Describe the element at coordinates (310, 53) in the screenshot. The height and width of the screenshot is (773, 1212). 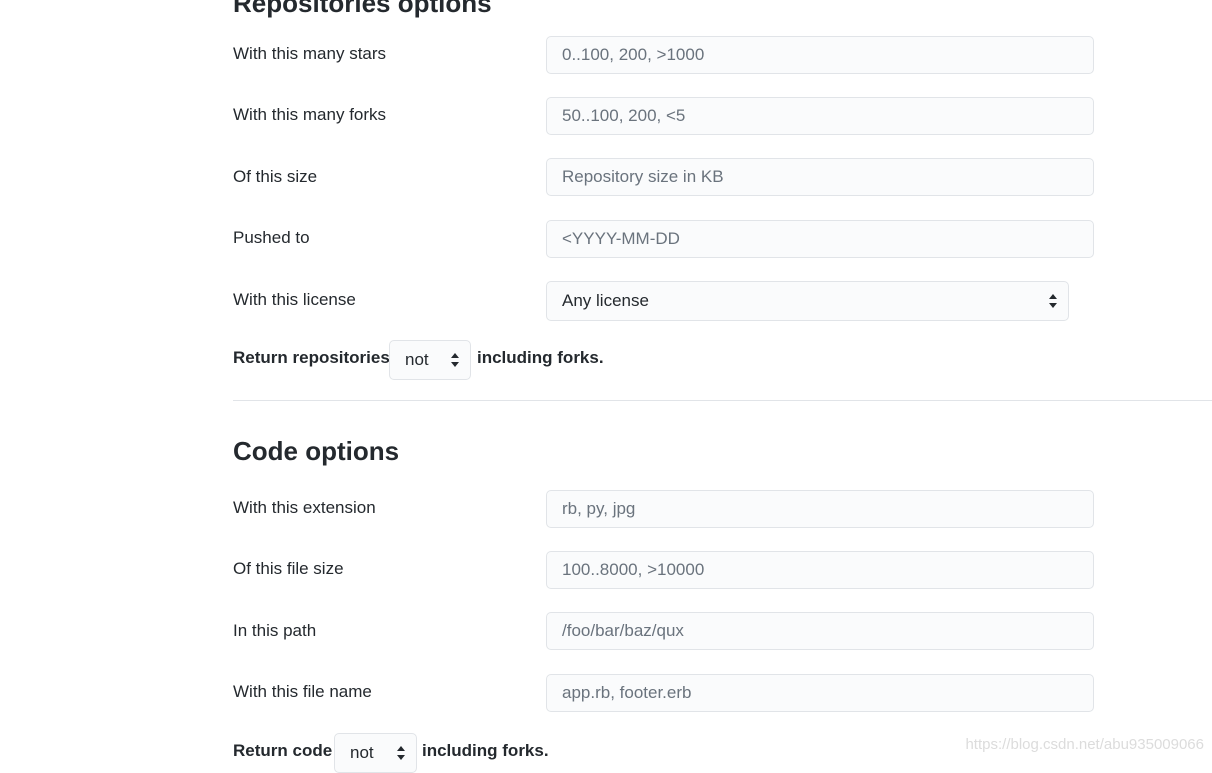
I see `stars-label: With this many stars` at that location.